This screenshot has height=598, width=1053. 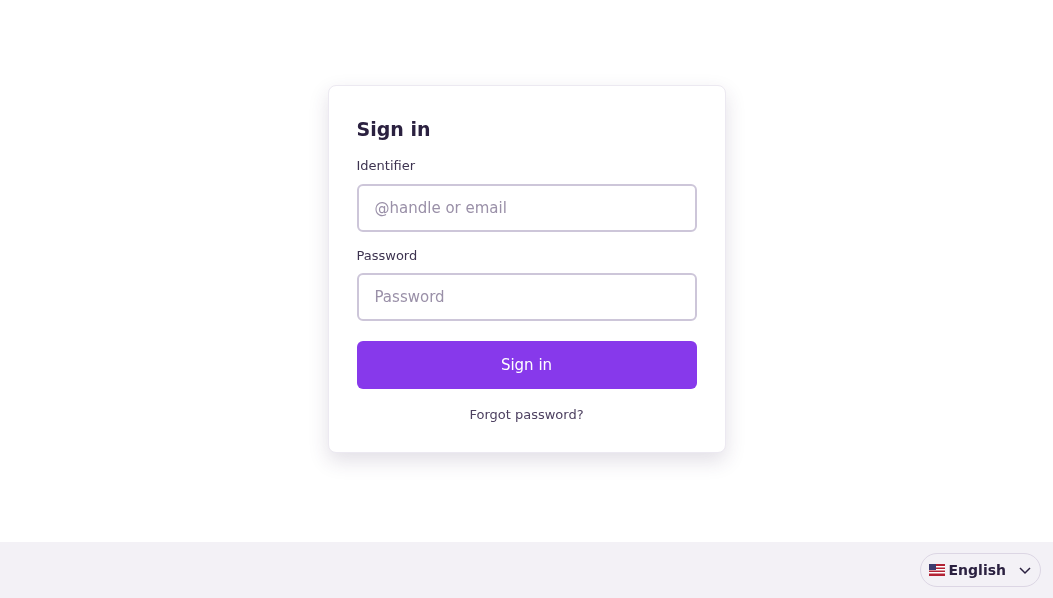 What do you see at coordinates (526, 365) in the screenshot?
I see `sign-in-button: Sign in` at bounding box center [526, 365].